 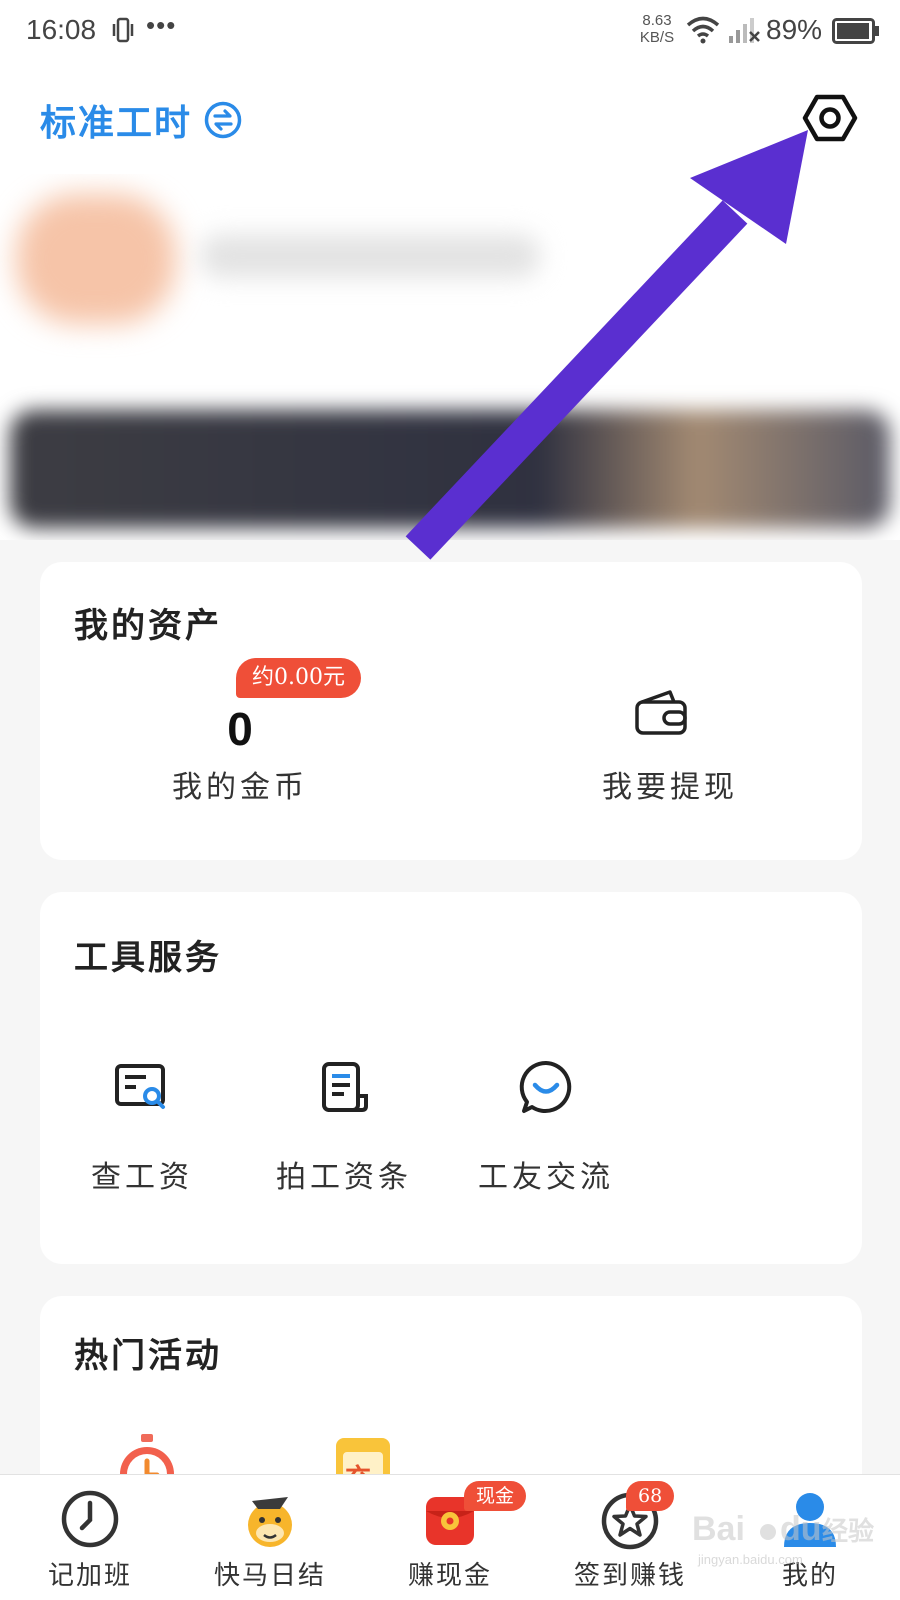 I want to click on tool-payslip-photo: 拍工资条, so click(x=344, y=1138).